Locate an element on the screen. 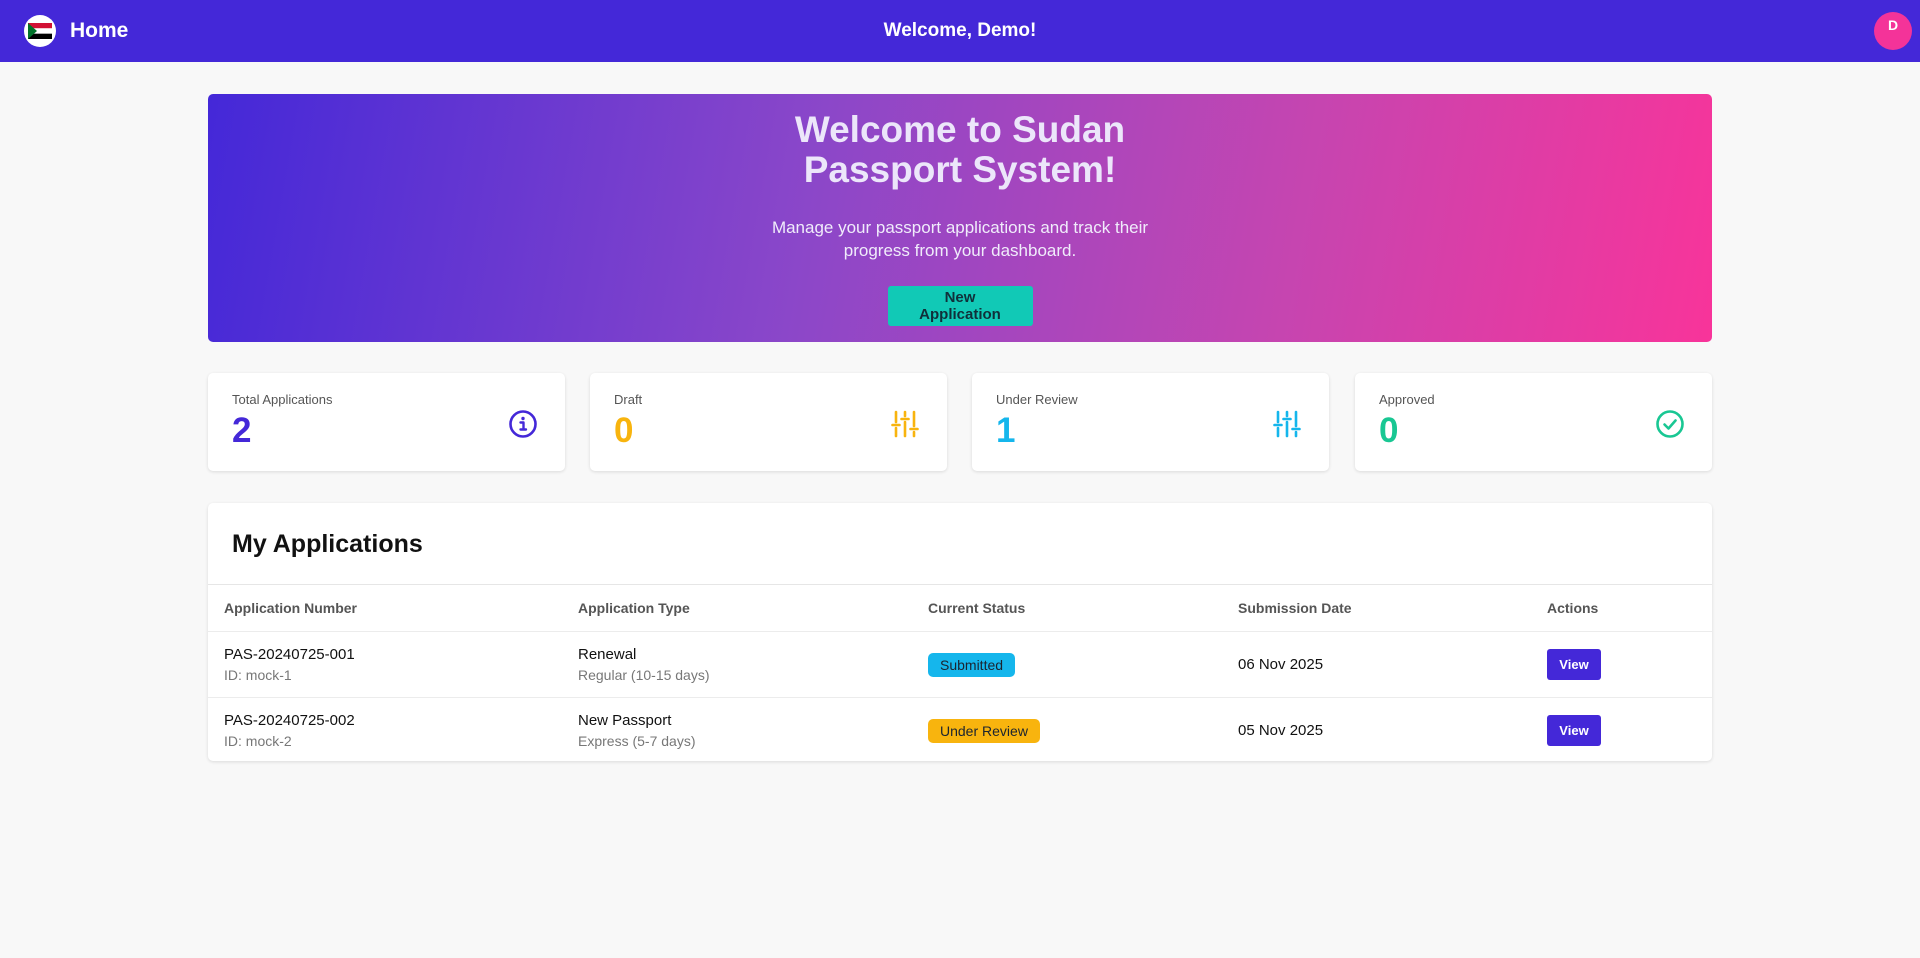  banner-title: Welcome to Sudan Passport System! is located at coordinates (960, 149).